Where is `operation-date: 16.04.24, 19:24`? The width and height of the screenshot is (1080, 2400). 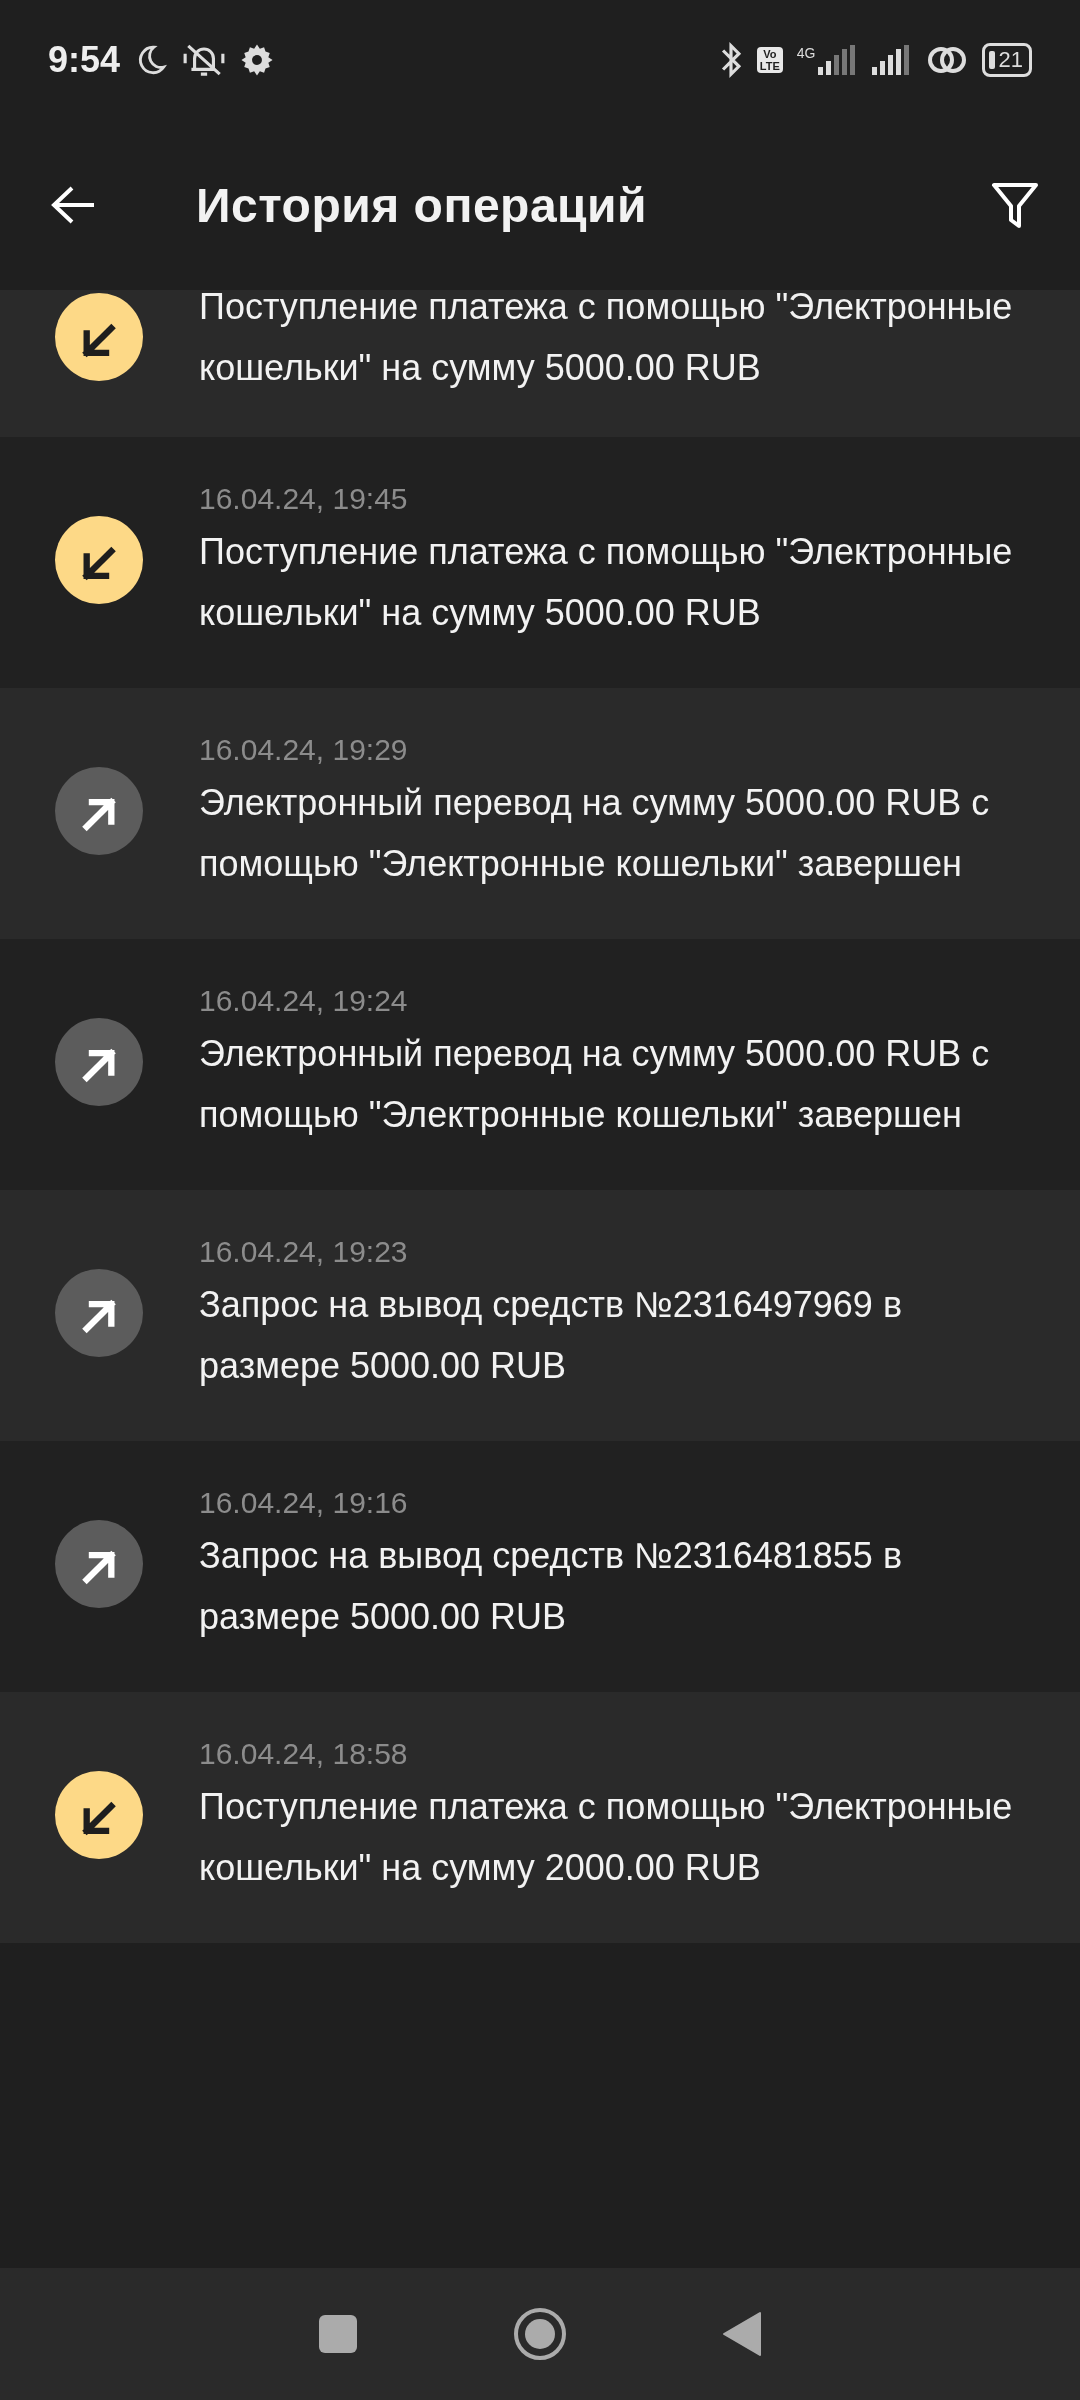 operation-date: 16.04.24, 19:24 is located at coordinates (304, 1001).